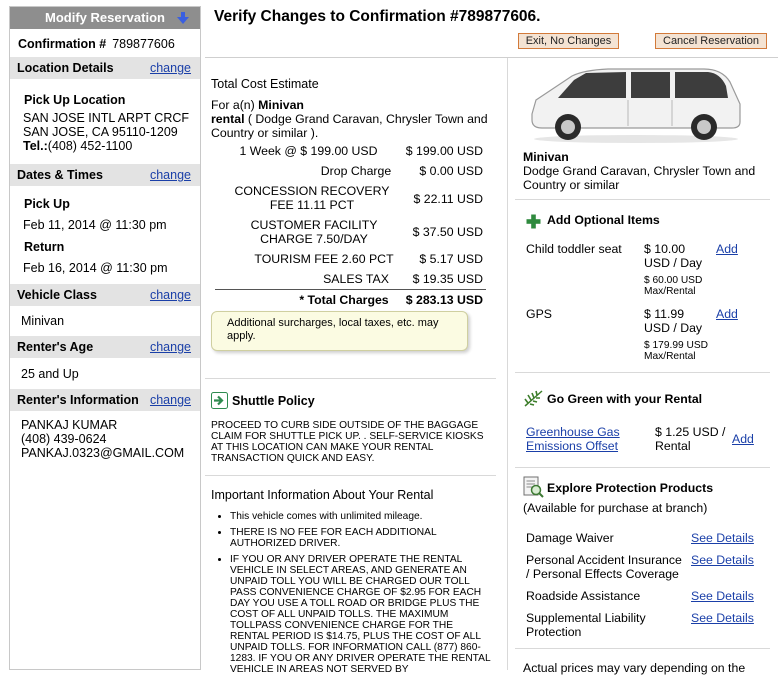  I want to click on cost-value: $ 0.00 USD, so click(451, 171).